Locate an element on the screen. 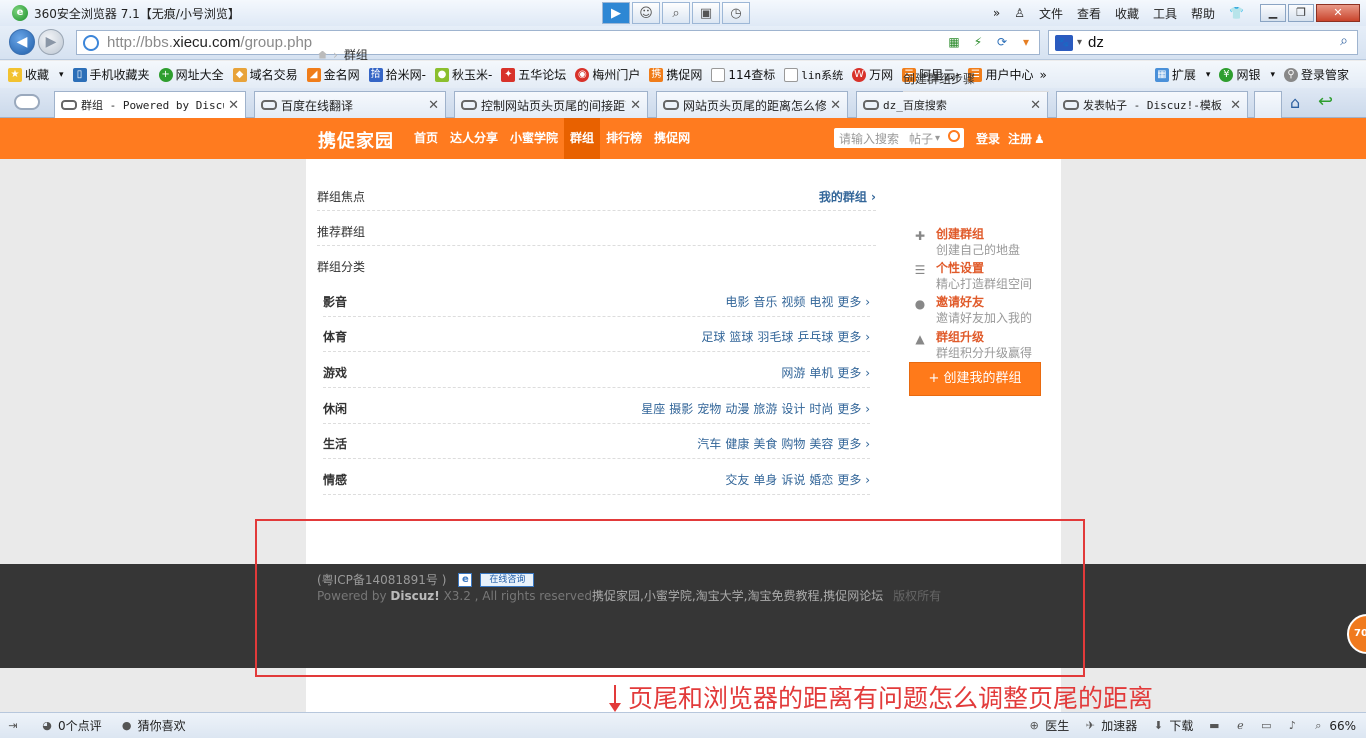 The width and height of the screenshot is (1366, 738). nav-xiecu: 携促网 is located at coordinates (672, 138).